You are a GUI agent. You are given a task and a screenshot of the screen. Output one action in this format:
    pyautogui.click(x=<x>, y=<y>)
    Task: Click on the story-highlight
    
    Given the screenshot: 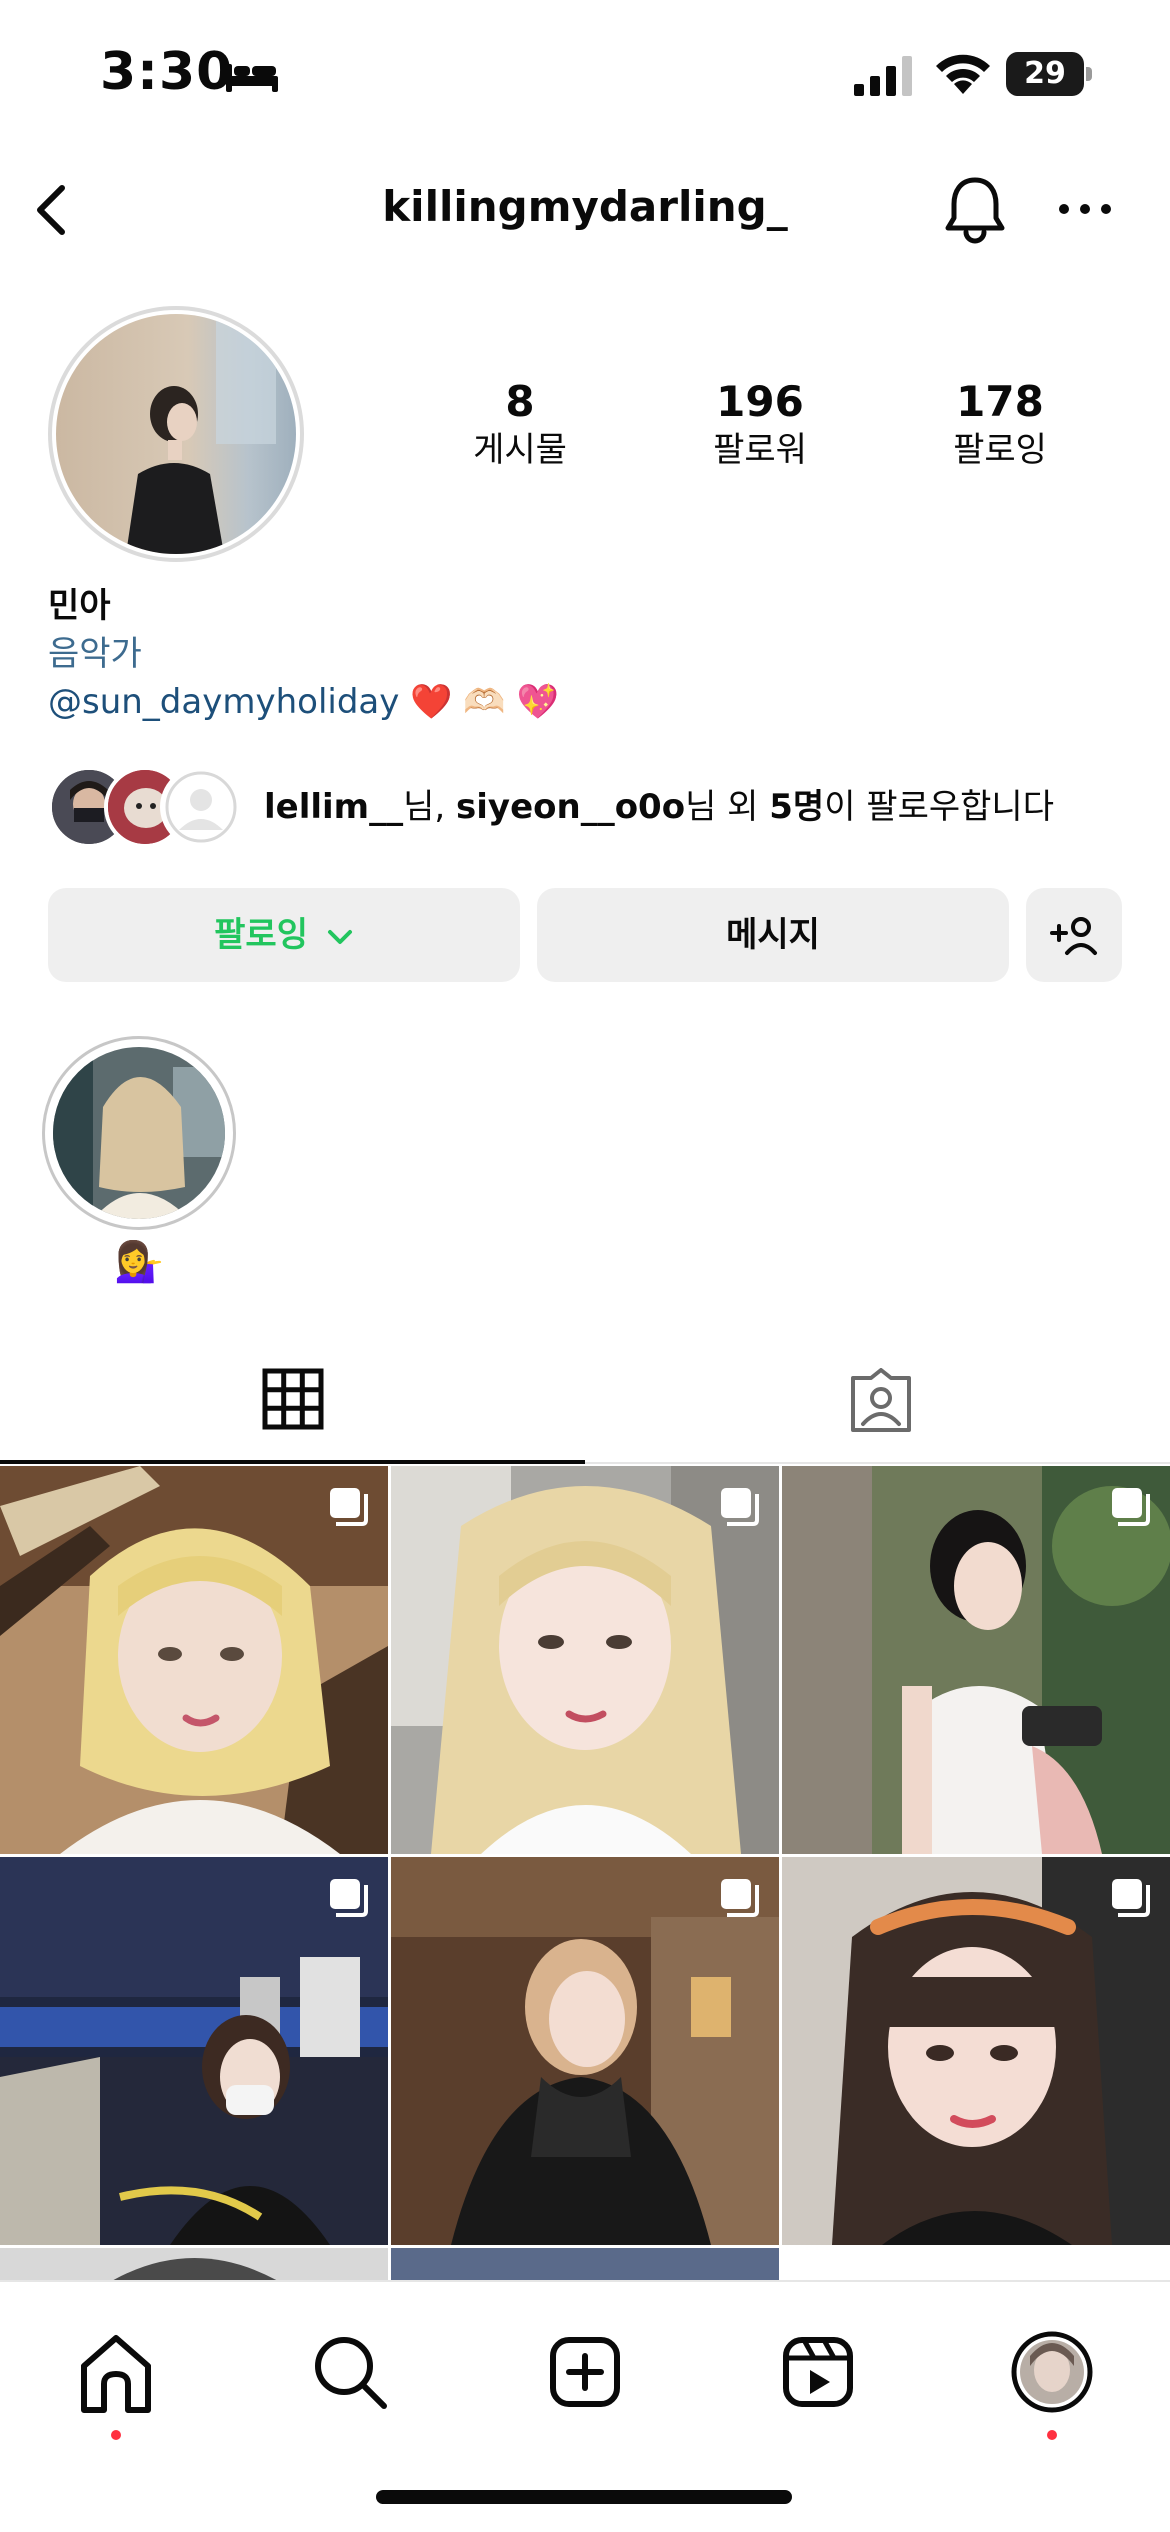 What is the action you would take?
    pyautogui.click(x=139, y=1133)
    